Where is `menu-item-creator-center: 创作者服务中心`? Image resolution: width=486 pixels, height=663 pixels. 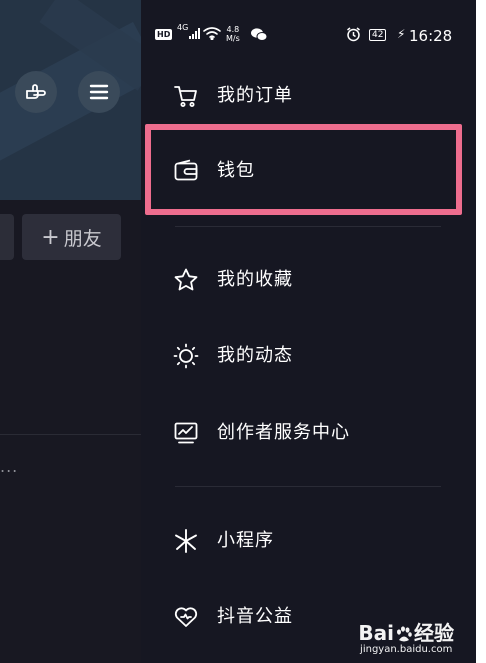
menu-item-creator-center: 创作者服务中心 is located at coordinates (308, 433).